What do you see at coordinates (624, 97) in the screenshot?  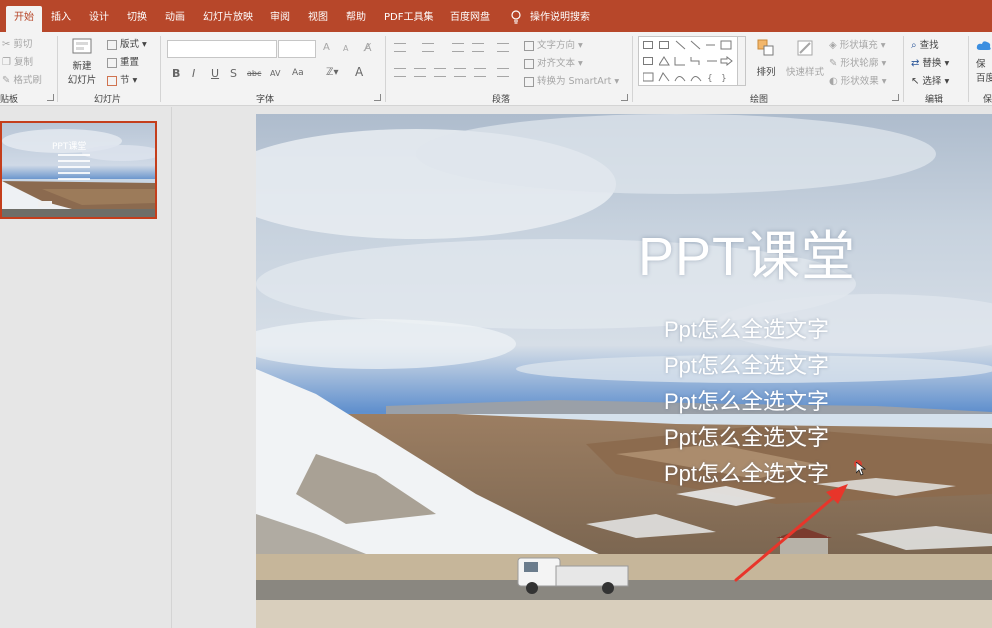 I see `paragraph-launcher-icon` at bounding box center [624, 97].